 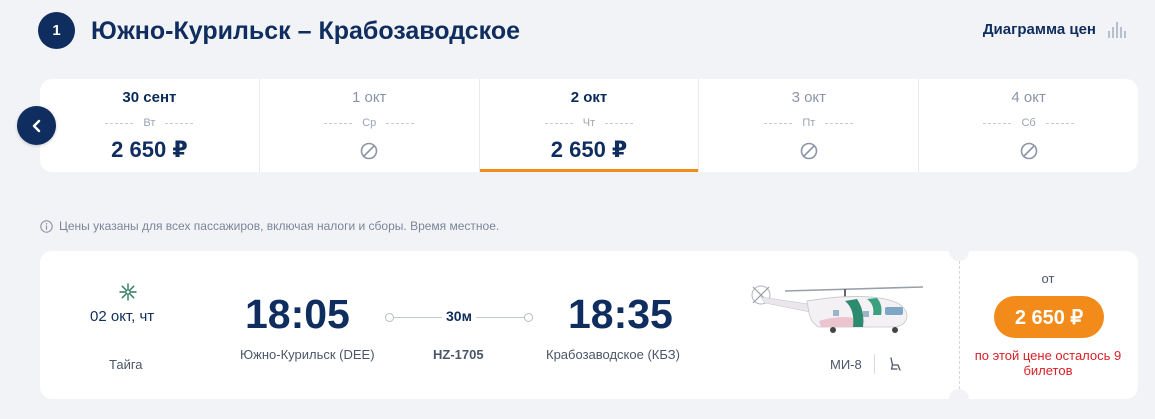 What do you see at coordinates (56, 30) in the screenshot?
I see `step-badge: 1` at bounding box center [56, 30].